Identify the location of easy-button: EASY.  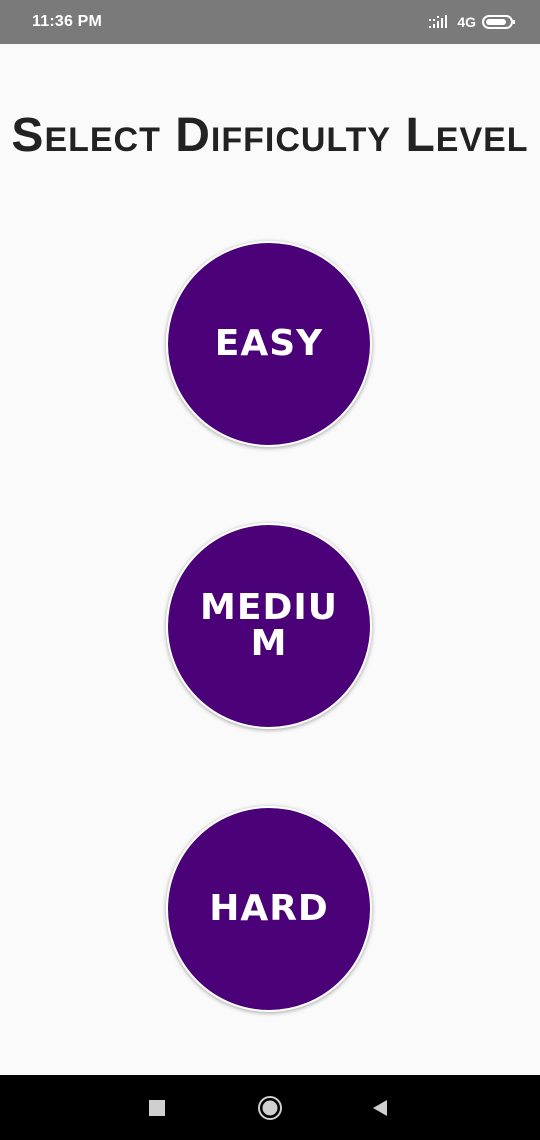
(269, 344).